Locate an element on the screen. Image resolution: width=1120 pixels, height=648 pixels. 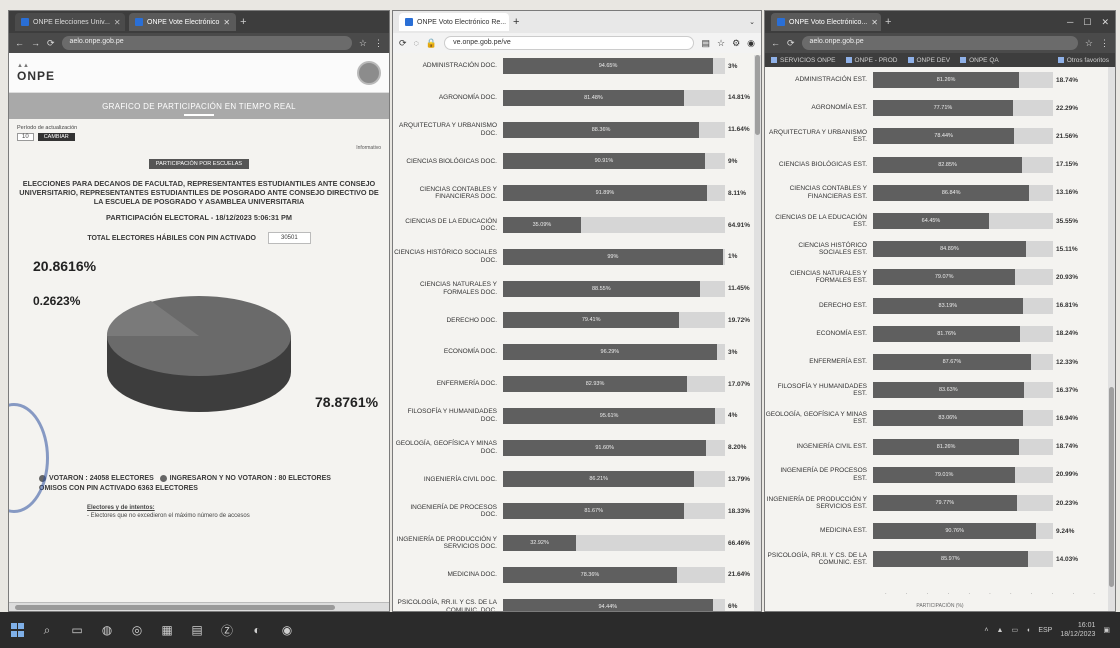
maximize-icon: ☐ is located at coordinates (1087, 22).